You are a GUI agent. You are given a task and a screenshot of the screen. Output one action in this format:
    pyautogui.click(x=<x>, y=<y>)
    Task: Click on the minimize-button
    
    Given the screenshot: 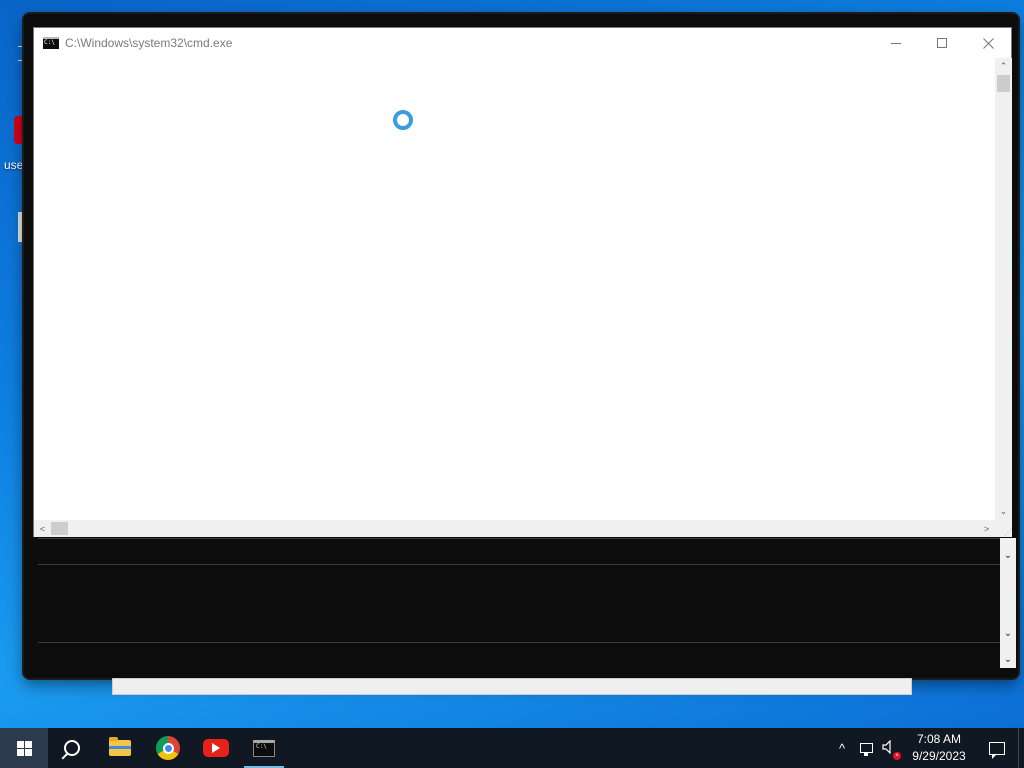 What is the action you would take?
    pyautogui.click(x=896, y=43)
    